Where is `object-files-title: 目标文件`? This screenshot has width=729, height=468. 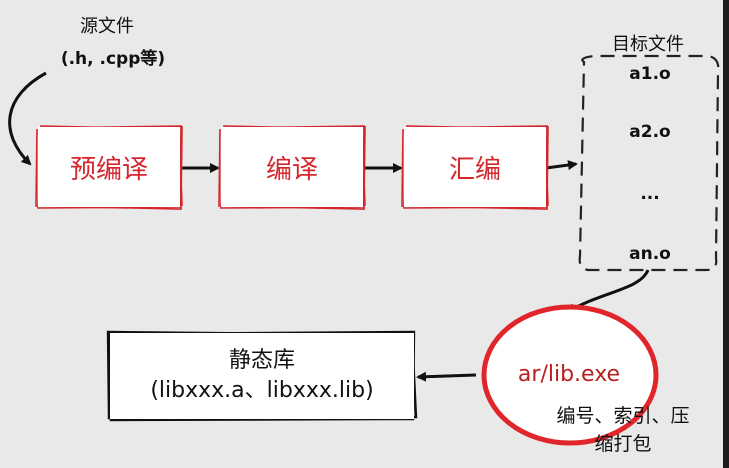 object-files-title: 目标文件 is located at coordinates (648, 44).